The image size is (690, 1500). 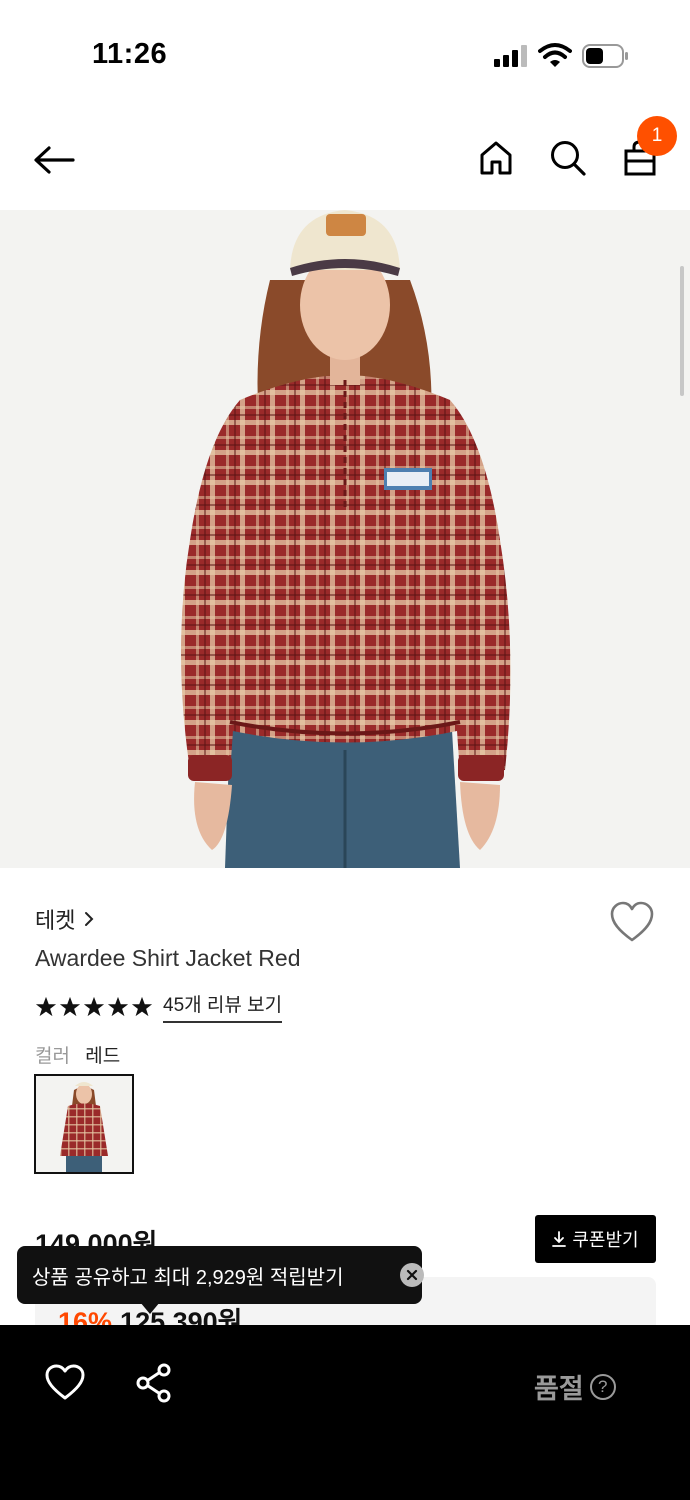 What do you see at coordinates (682, 331) in the screenshot?
I see `scroll-indicator` at bounding box center [682, 331].